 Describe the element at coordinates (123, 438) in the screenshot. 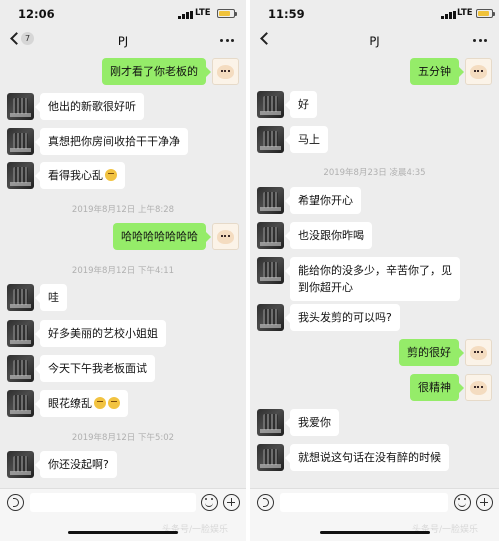

I see `timestamp: 2019年8月12日 下午5:02` at that location.